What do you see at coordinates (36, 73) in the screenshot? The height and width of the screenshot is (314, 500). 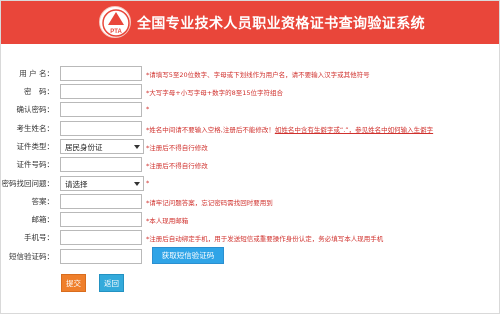 I see `username-label: 用 户 名：` at bounding box center [36, 73].